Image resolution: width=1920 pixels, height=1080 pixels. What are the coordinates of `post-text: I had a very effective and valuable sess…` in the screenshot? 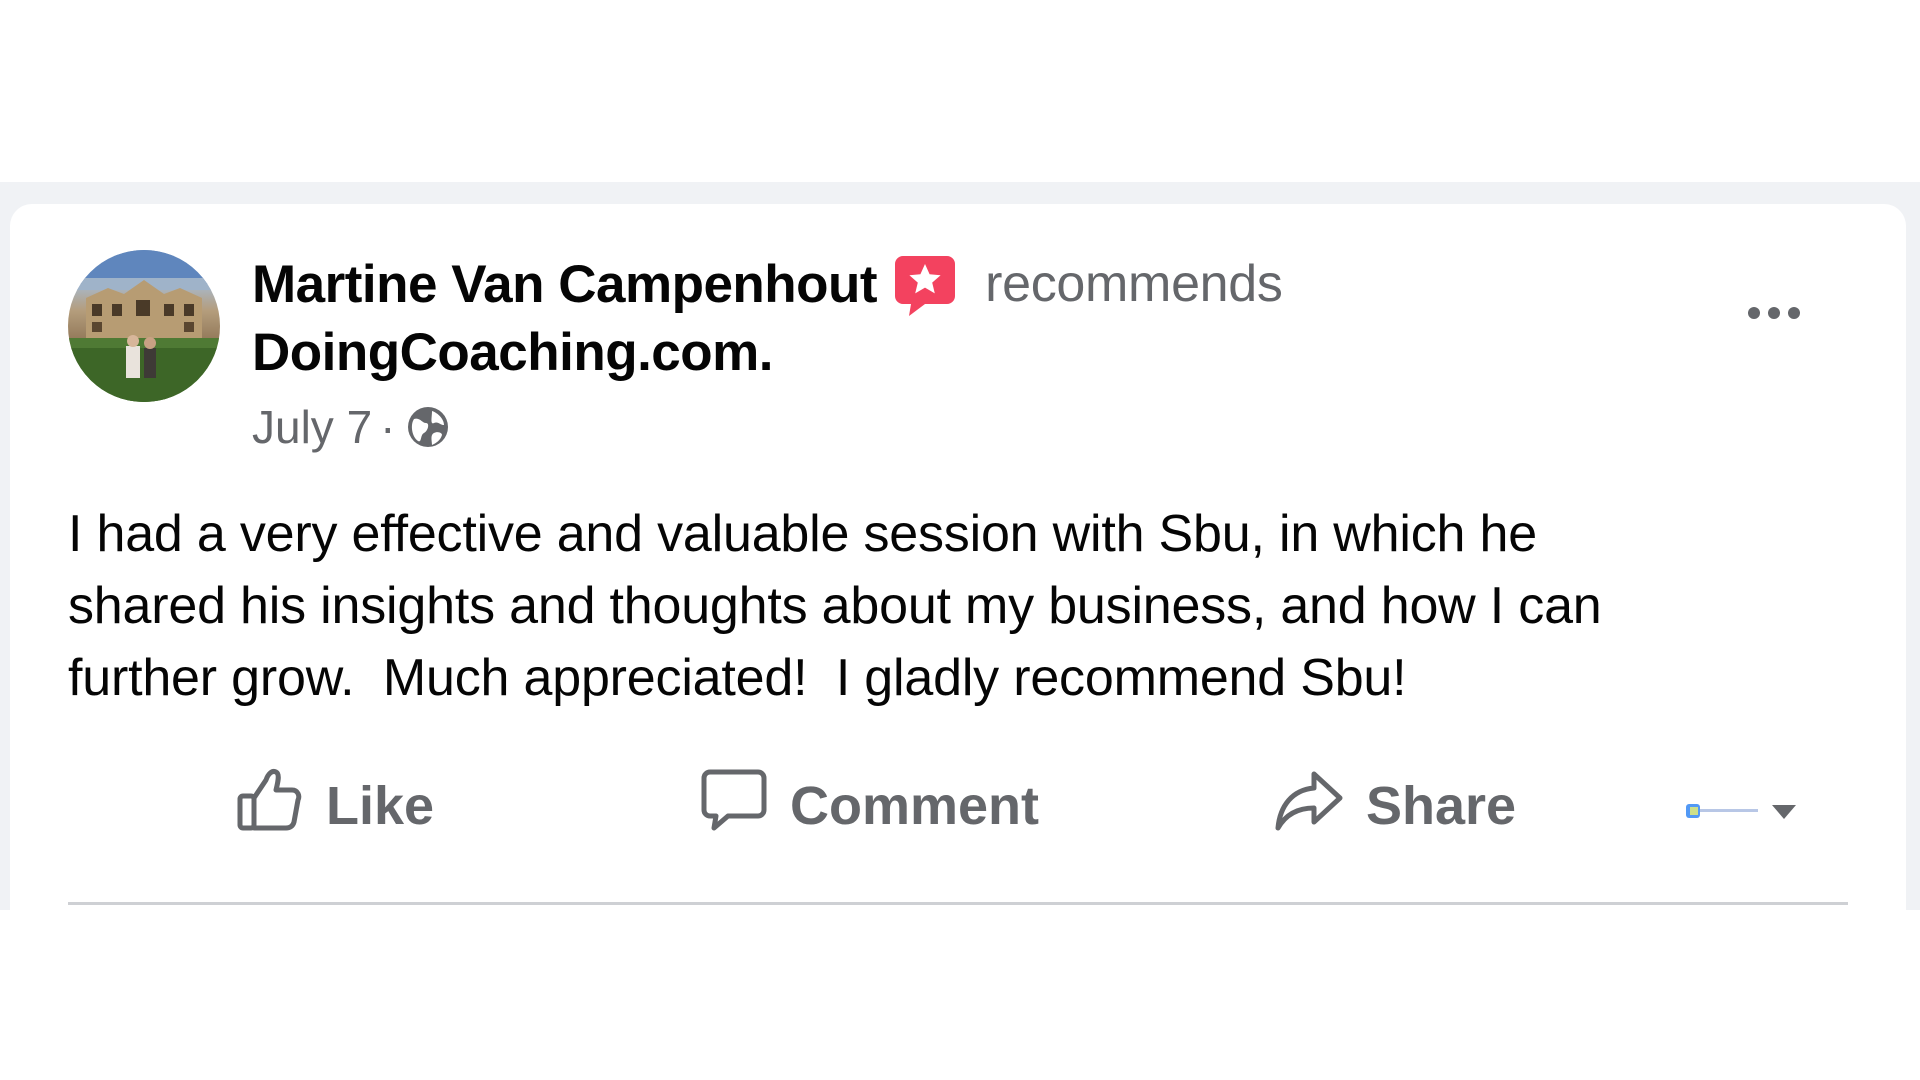 It's located at (835, 606).